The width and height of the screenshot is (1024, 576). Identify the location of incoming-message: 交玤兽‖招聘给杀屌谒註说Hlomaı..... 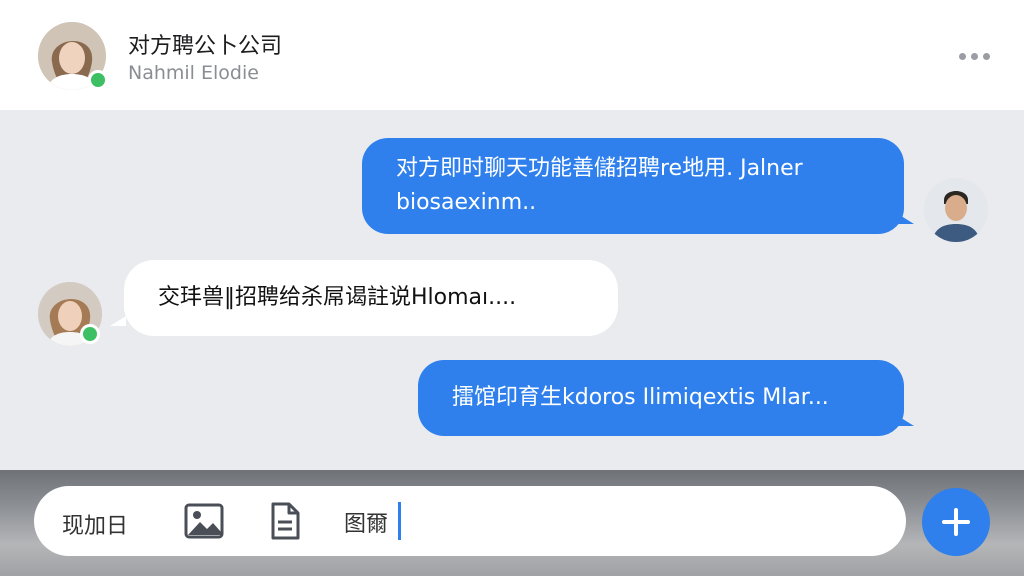
(371, 298).